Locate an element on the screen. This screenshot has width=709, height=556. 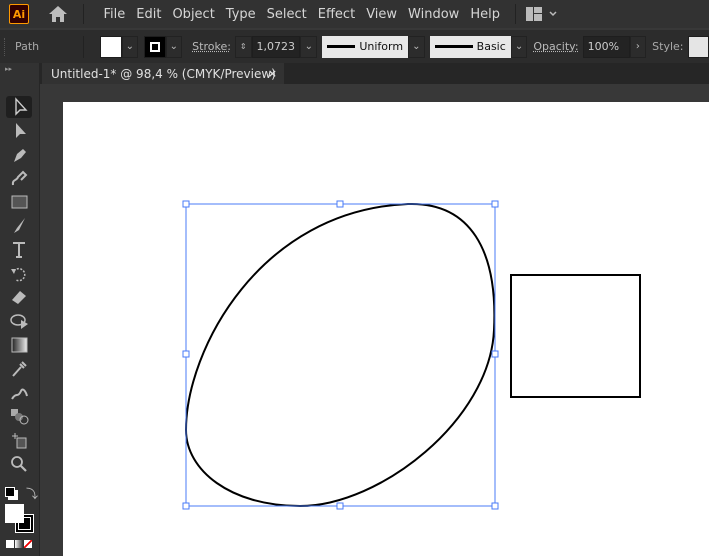
swap-colors-icon: ⤵ is located at coordinates (32, 493).